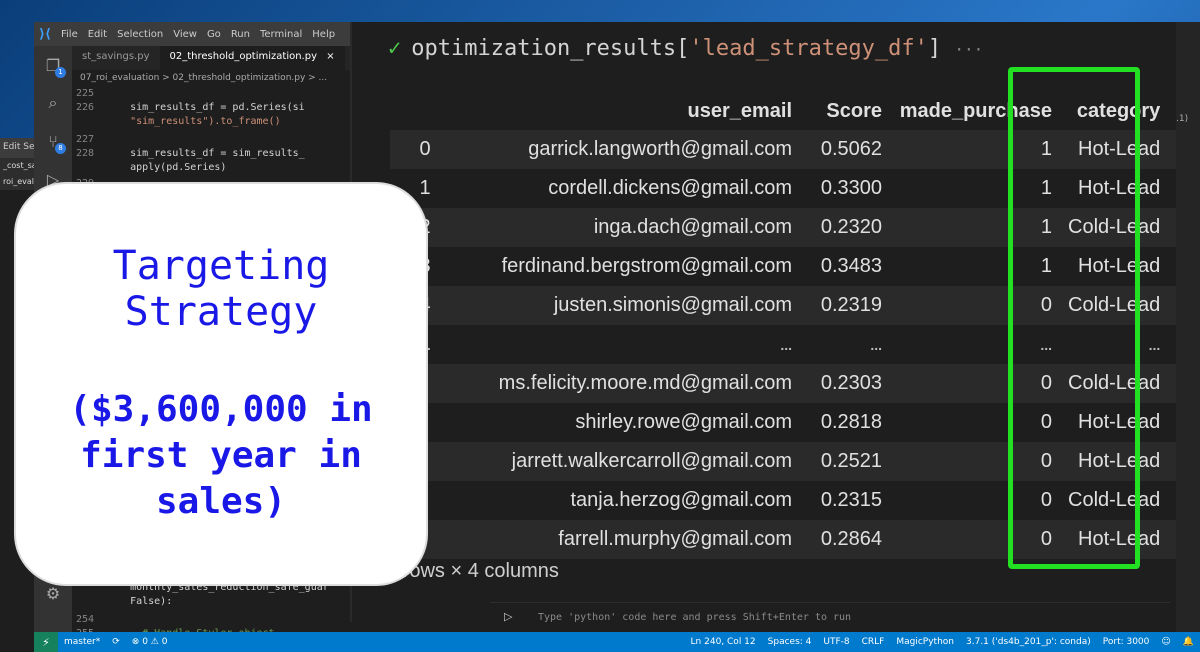 This screenshot has height=652, width=1200. Describe the element at coordinates (854, 110) in the screenshot. I see `column-header: Score` at that location.